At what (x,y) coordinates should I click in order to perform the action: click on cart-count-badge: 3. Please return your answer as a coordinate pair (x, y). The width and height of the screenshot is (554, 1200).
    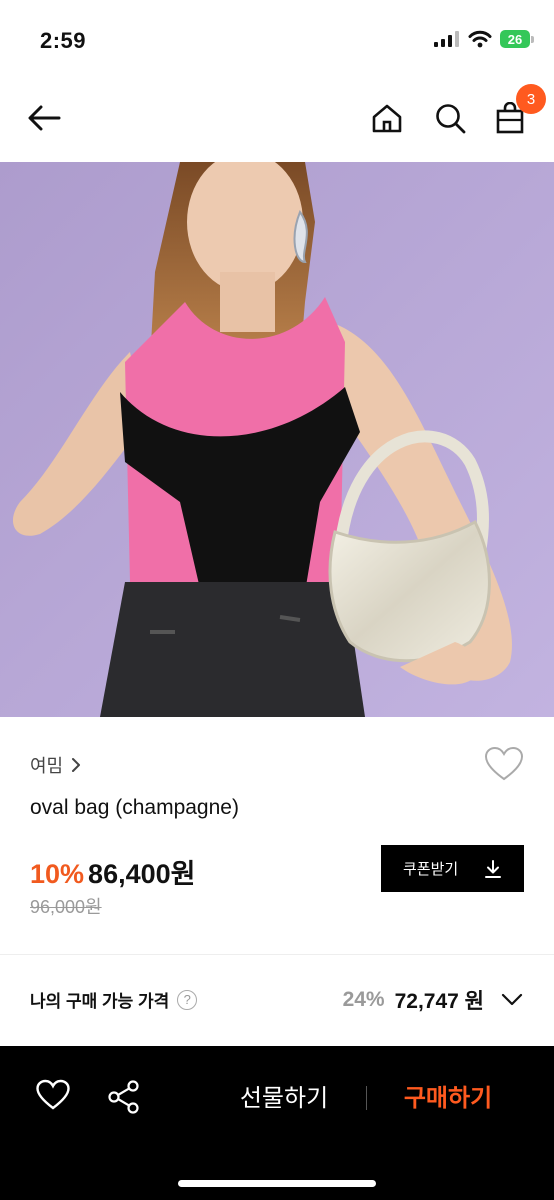
    Looking at the image, I should click on (531, 99).